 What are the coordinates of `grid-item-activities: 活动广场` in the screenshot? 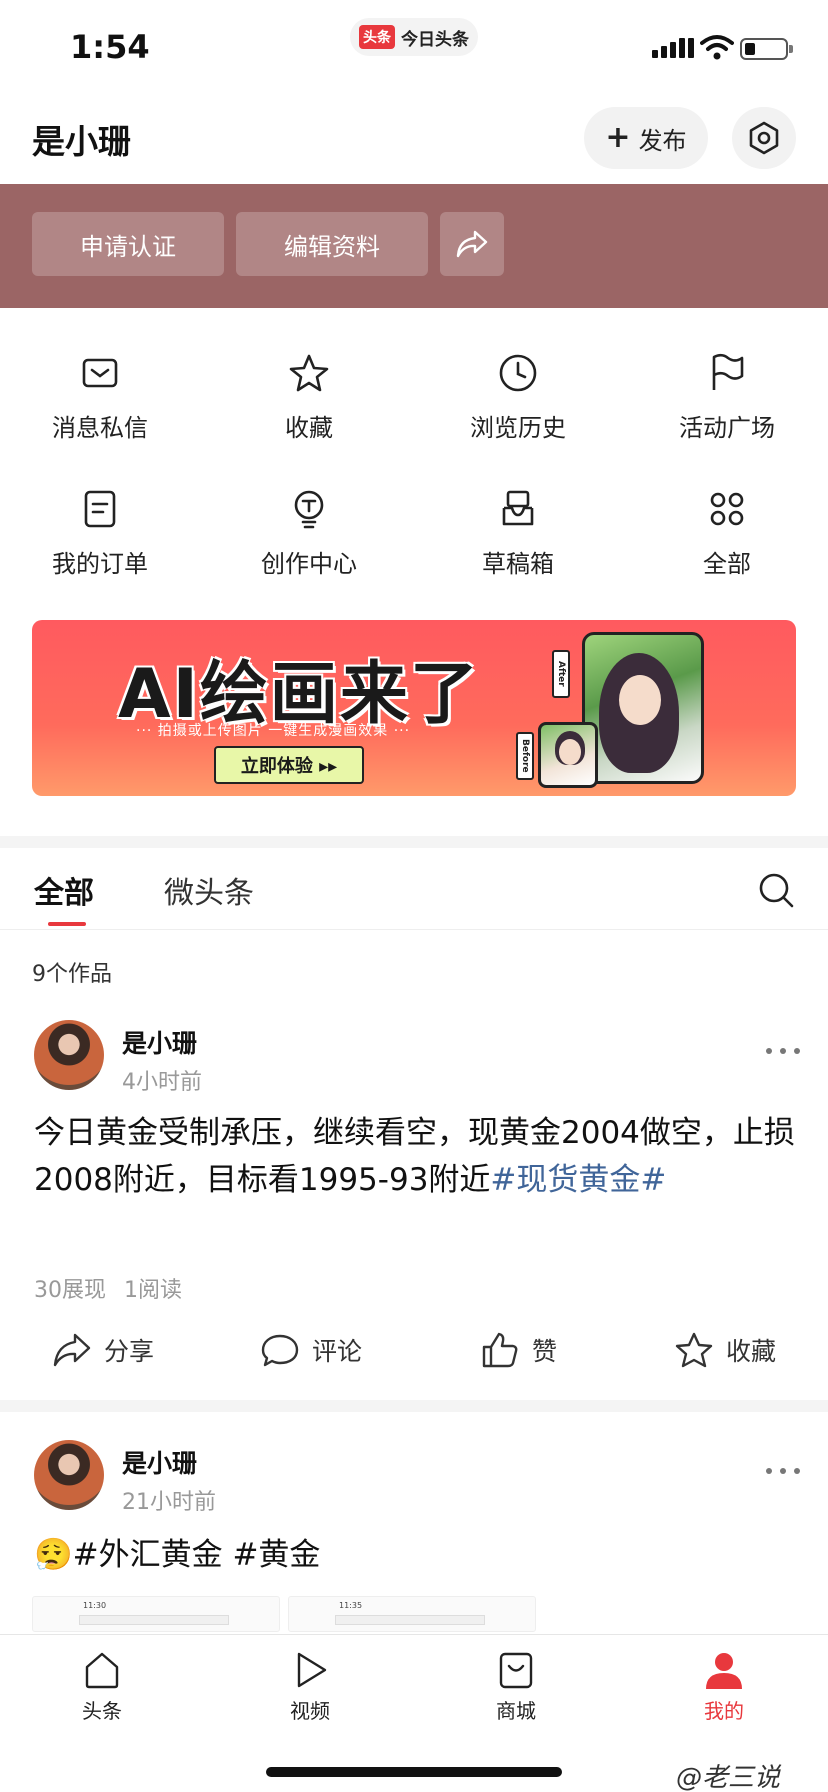 It's located at (727, 396).